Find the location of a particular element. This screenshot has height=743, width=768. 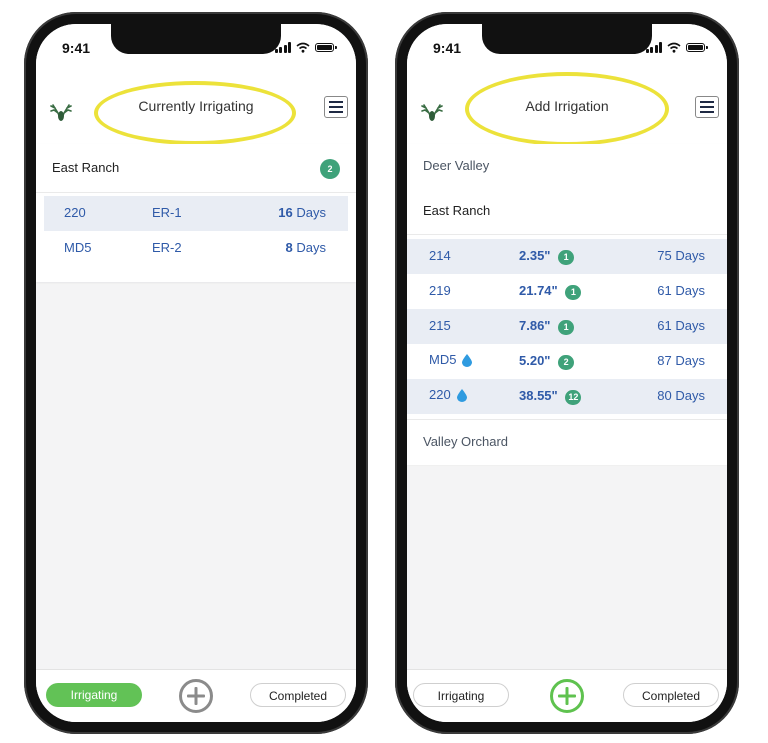

amount-value: 2.35" is located at coordinates (535, 255).